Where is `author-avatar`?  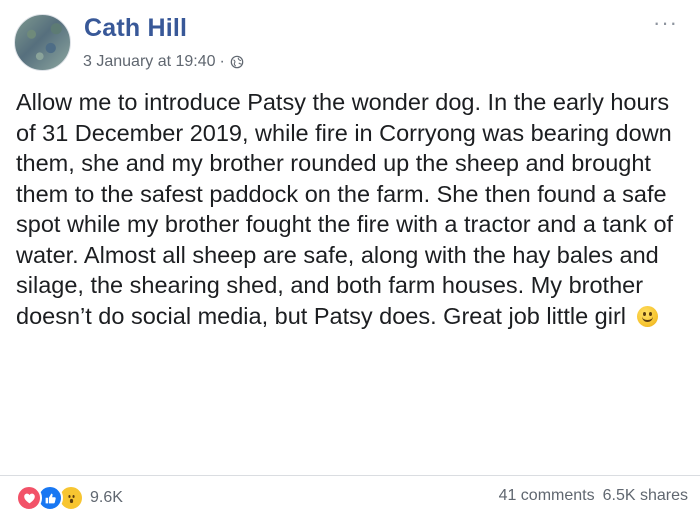
author-avatar is located at coordinates (42, 42).